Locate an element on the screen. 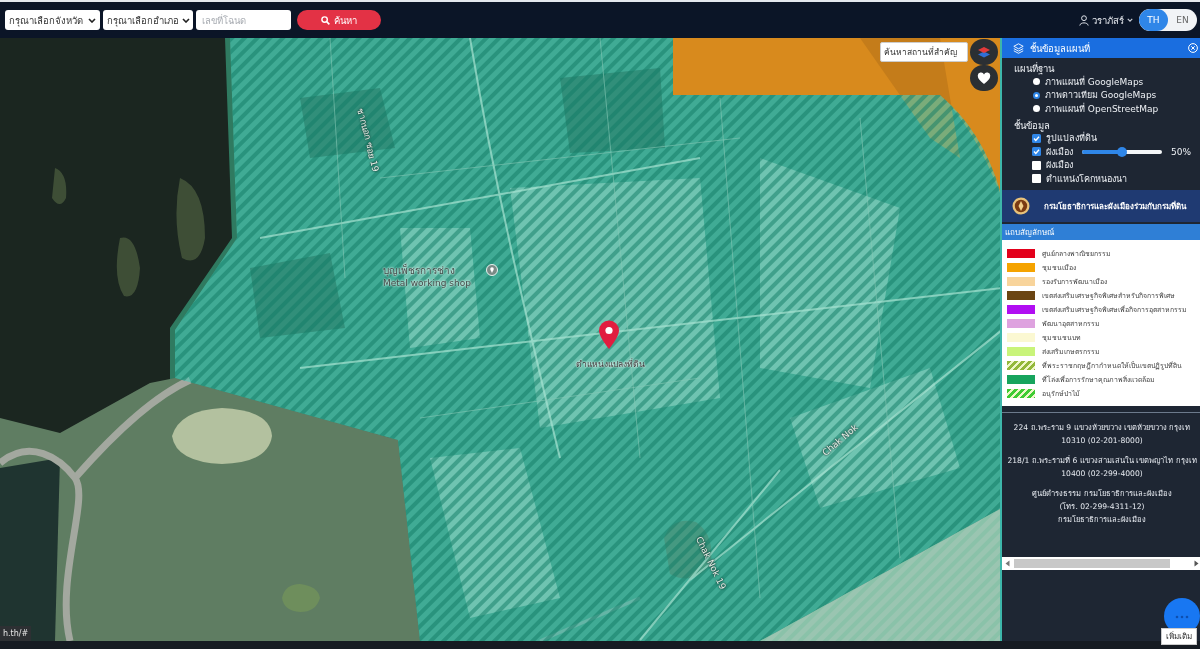  location-pin-icon is located at coordinates (609, 335).